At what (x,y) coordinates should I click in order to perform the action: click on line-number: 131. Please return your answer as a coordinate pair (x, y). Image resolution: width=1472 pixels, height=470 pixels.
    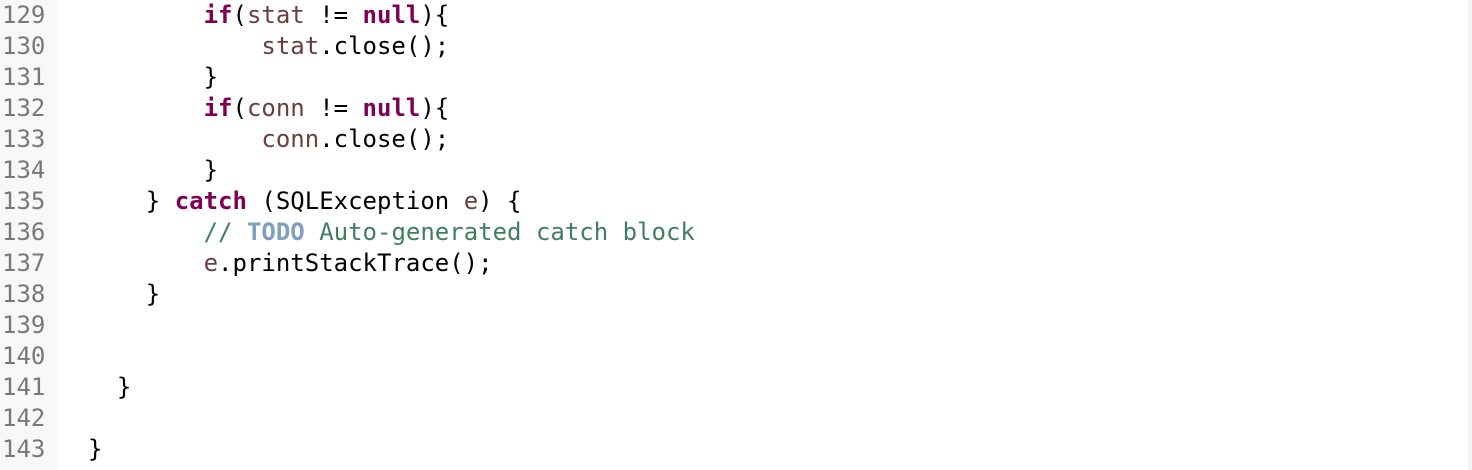
    Looking at the image, I should click on (24, 77).